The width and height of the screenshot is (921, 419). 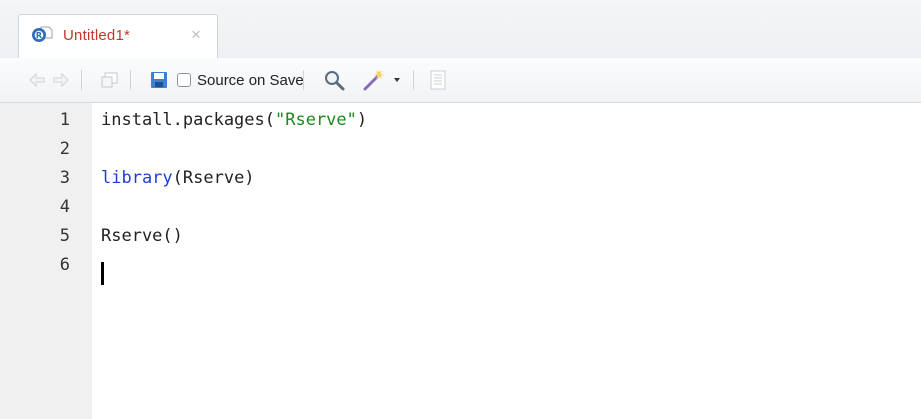 I want to click on source-on-save-label: Source on Save, so click(x=250, y=80).